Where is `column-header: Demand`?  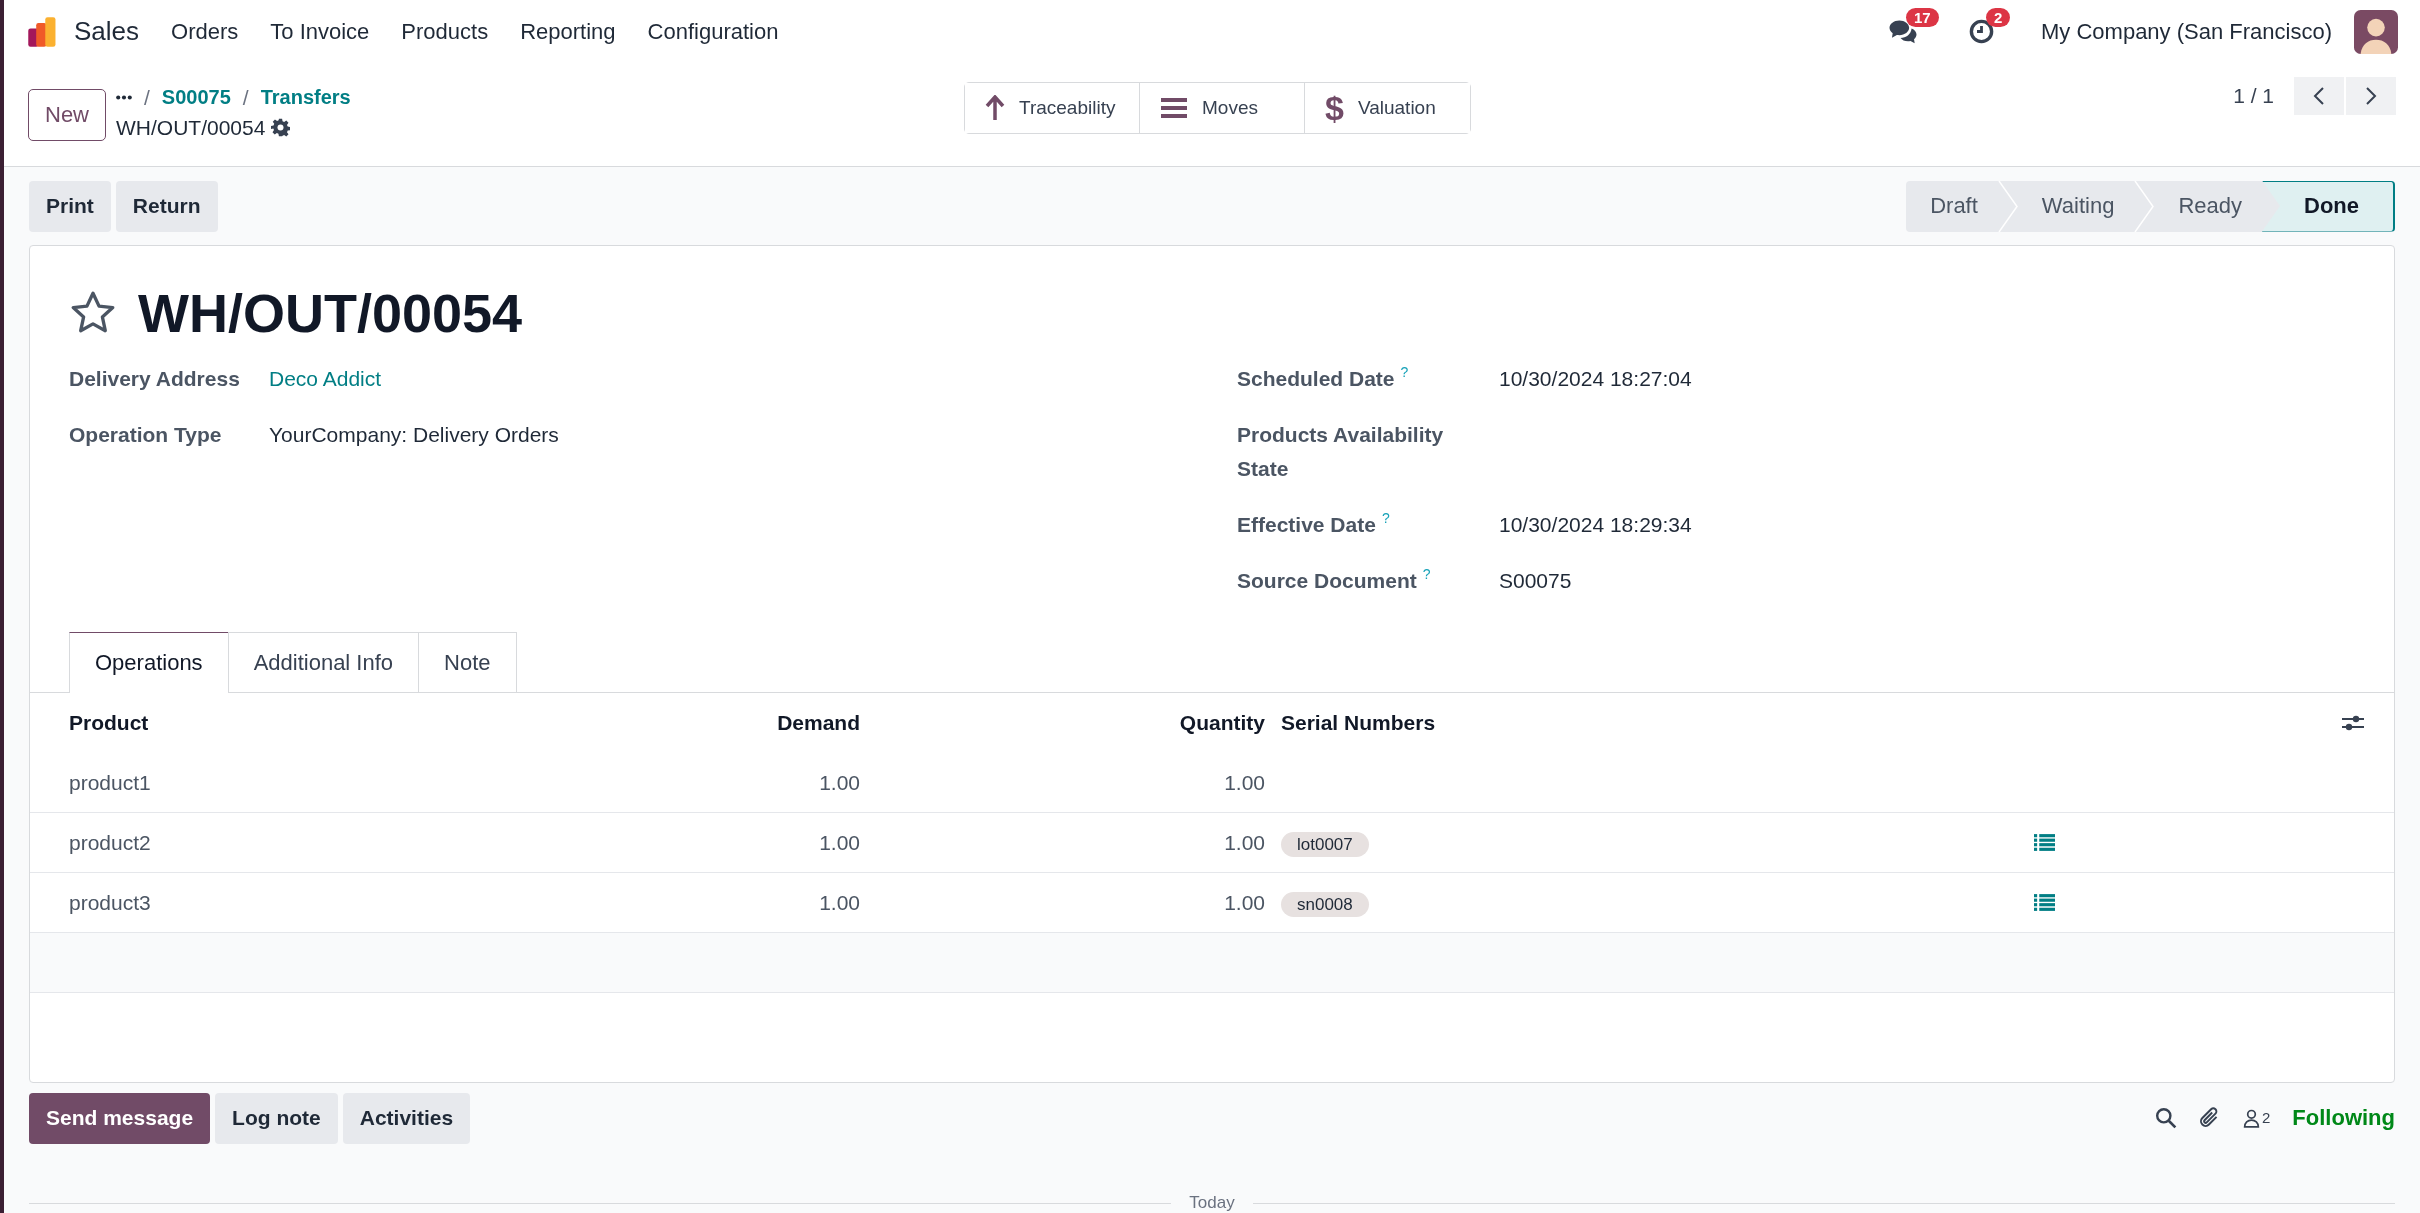 column-header: Demand is located at coordinates (710, 723).